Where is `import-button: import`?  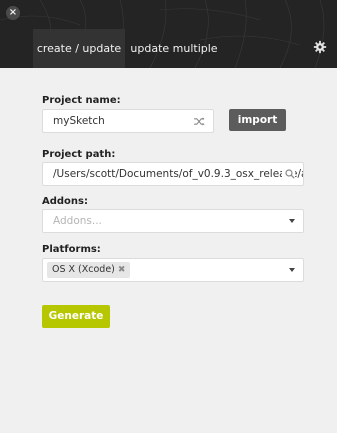 import-button: import is located at coordinates (257, 120).